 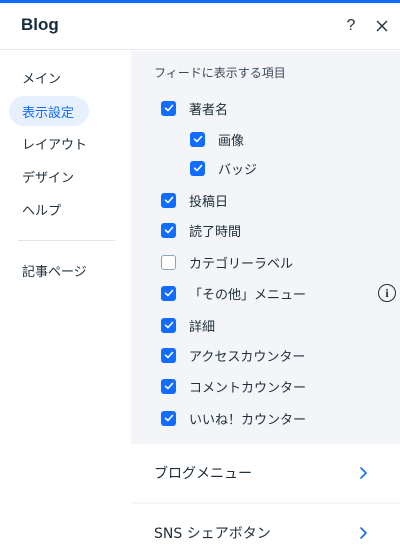 What do you see at coordinates (387, 293) in the screenshot?
I see `info-icon: i` at bounding box center [387, 293].